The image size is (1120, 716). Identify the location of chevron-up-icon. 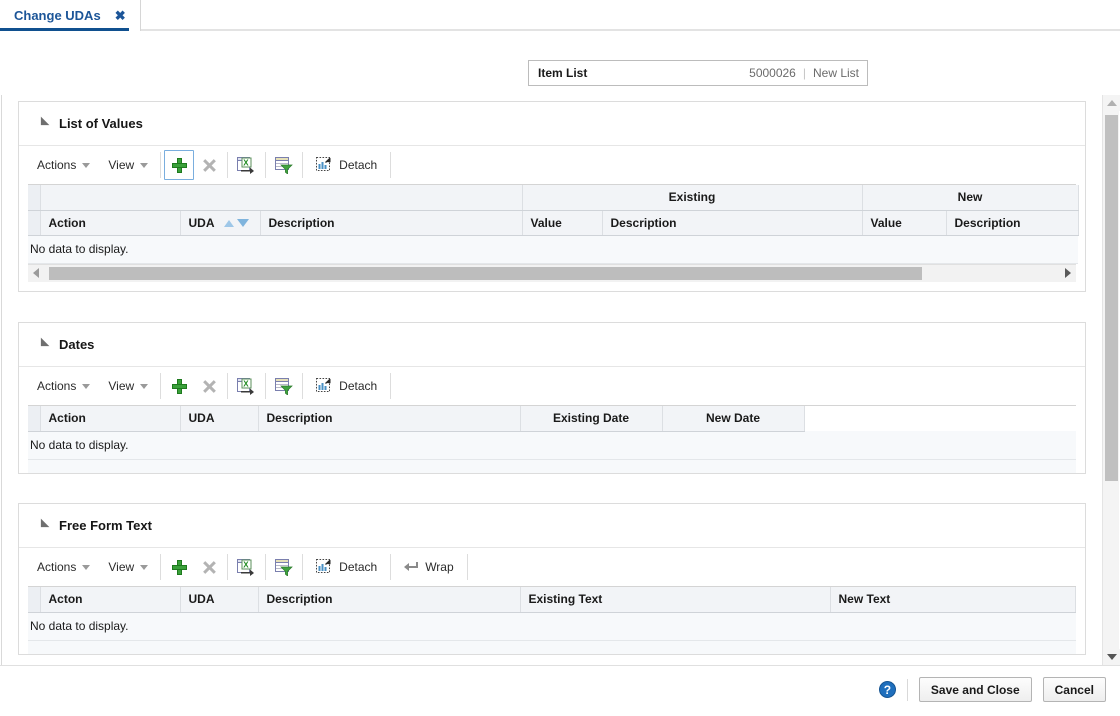
(1111, 103).